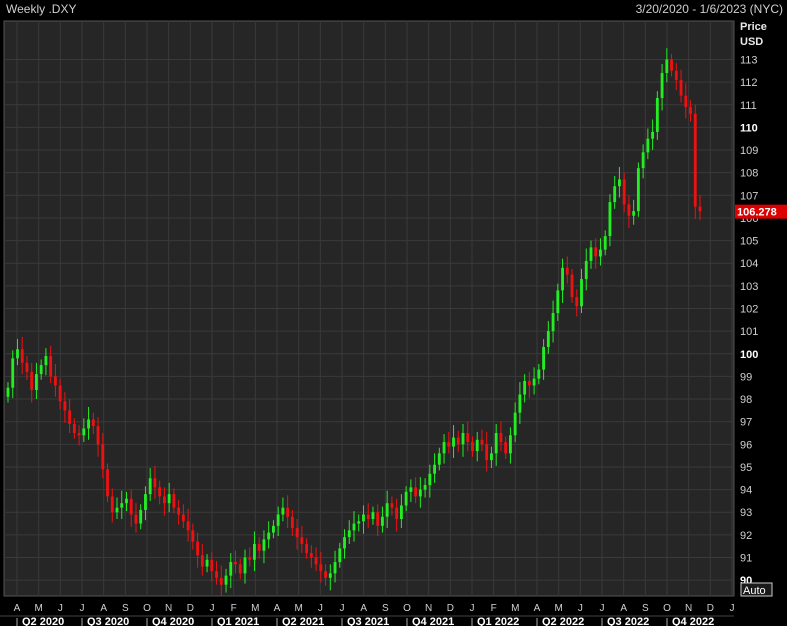  I want to click on price-tick-label: 101, so click(749, 332).